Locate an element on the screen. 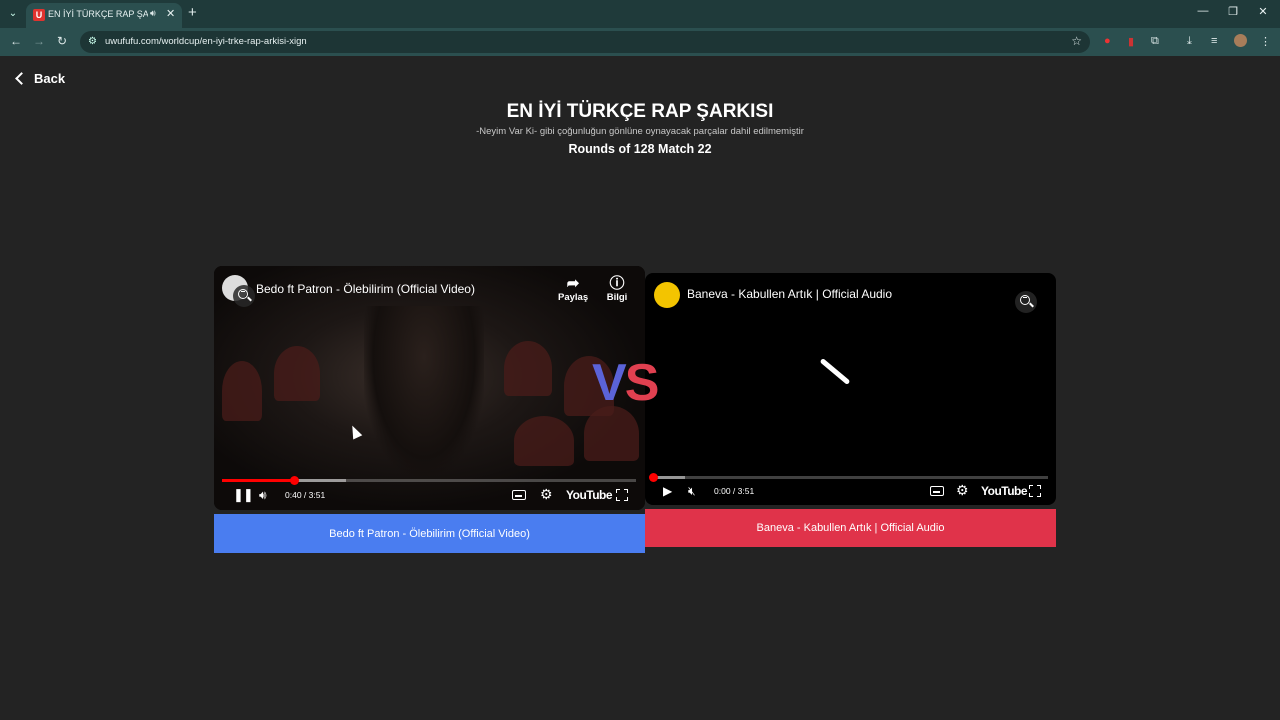 The image size is (1280, 720). back-arrow-icon: ← is located at coordinates (16, 41).